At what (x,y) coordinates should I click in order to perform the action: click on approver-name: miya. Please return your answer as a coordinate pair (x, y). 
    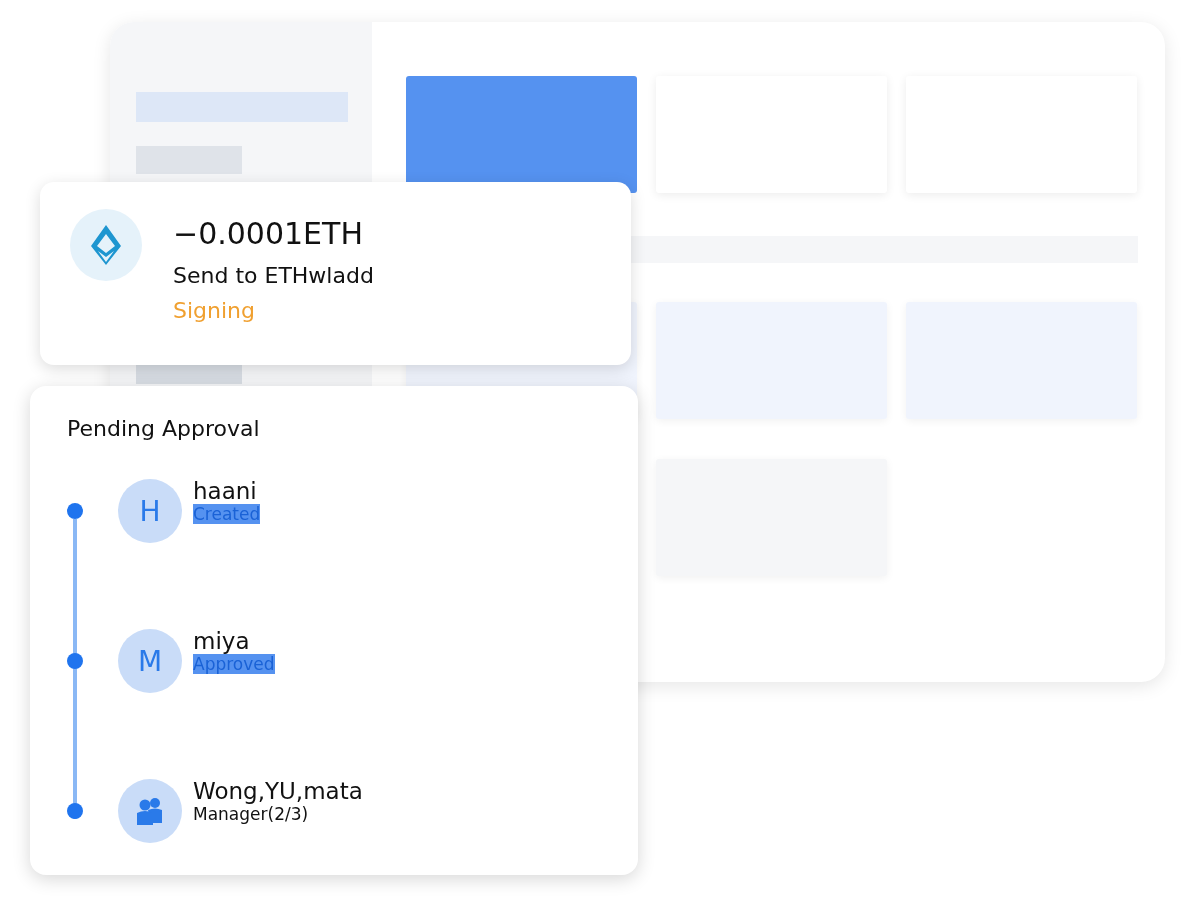
    Looking at the image, I should click on (222, 641).